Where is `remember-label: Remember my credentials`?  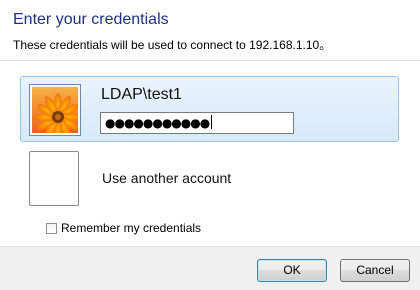 remember-label: Remember my credentials is located at coordinates (131, 228).